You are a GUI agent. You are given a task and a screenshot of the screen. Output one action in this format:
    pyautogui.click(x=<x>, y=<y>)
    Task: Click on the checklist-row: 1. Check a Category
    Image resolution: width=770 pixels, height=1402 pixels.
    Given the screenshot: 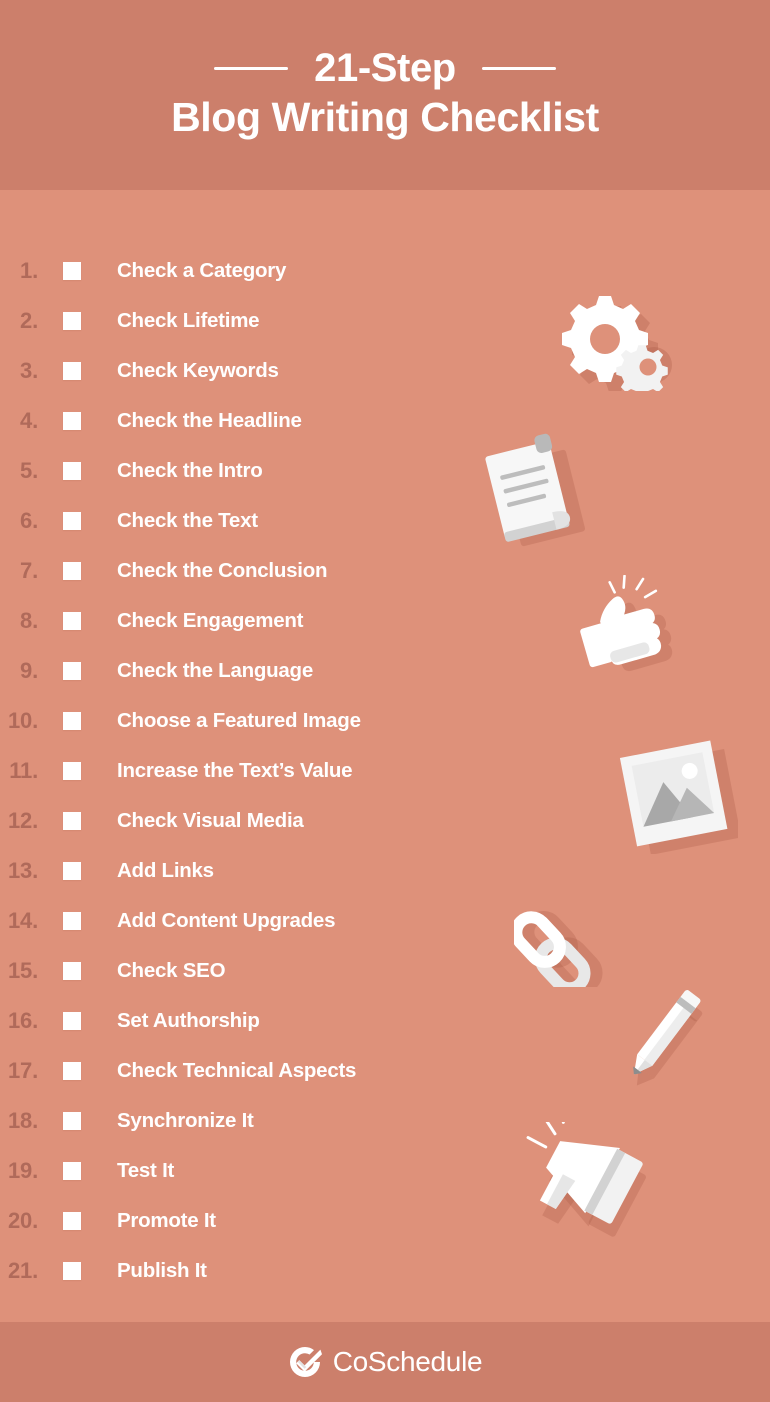 What is the action you would take?
    pyautogui.click(x=235, y=271)
    